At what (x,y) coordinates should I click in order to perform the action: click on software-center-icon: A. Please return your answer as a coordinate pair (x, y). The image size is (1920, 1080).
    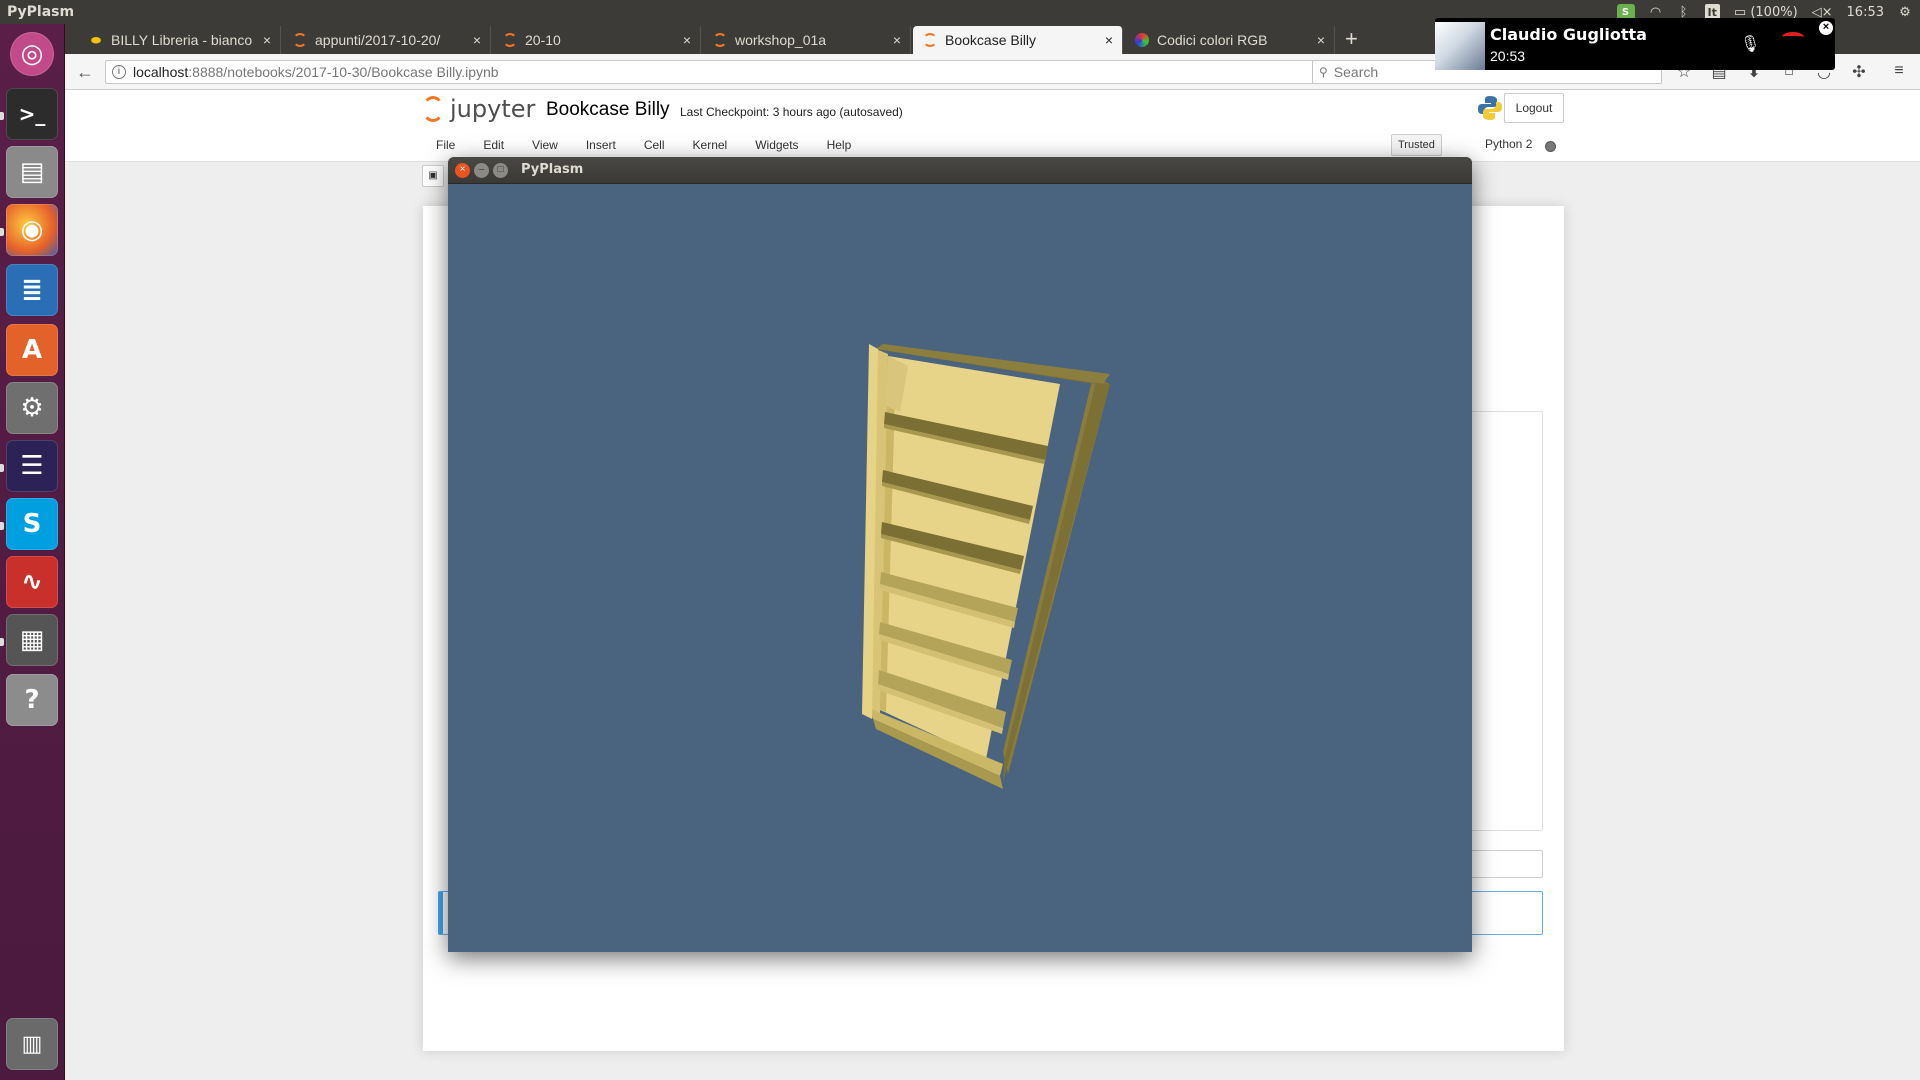
    Looking at the image, I should click on (32, 350).